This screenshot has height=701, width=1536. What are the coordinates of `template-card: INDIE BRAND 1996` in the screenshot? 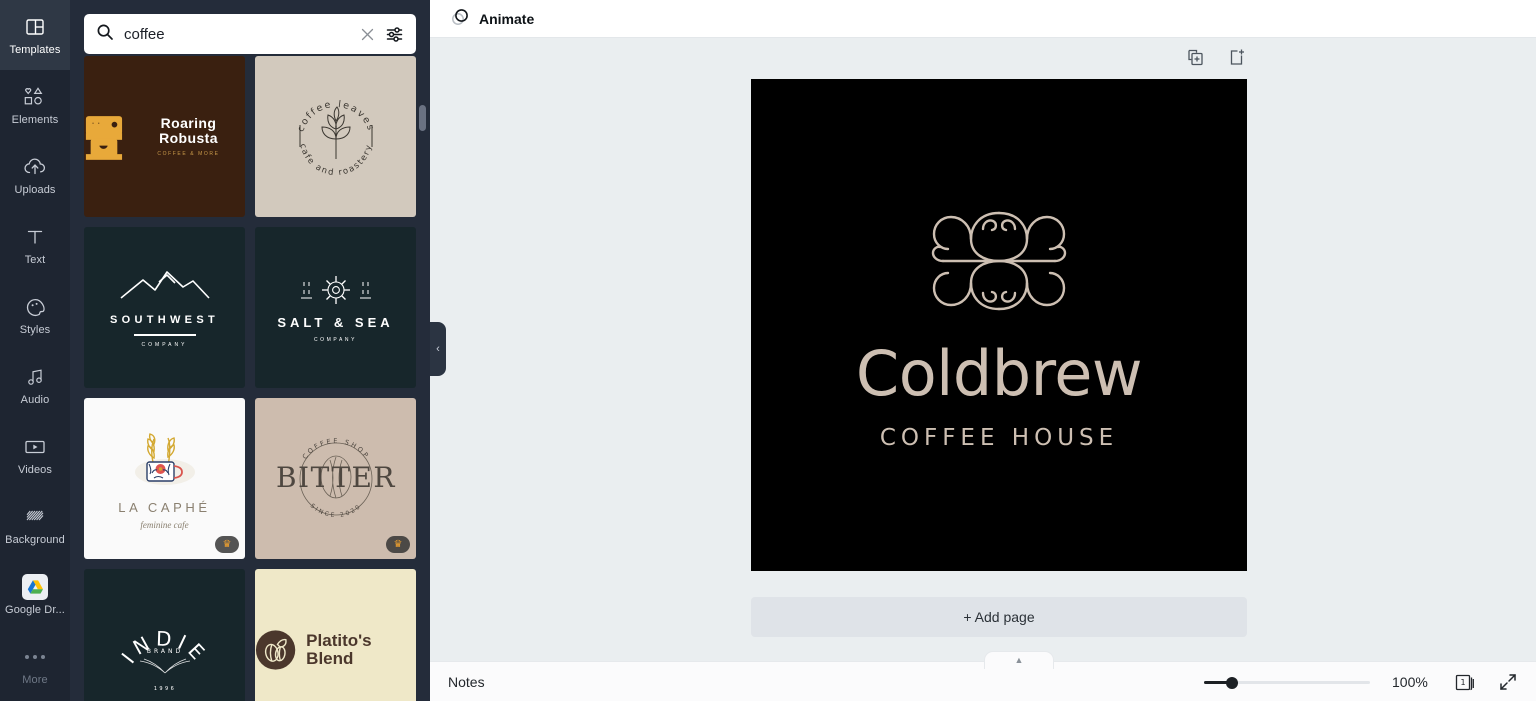 It's located at (164, 635).